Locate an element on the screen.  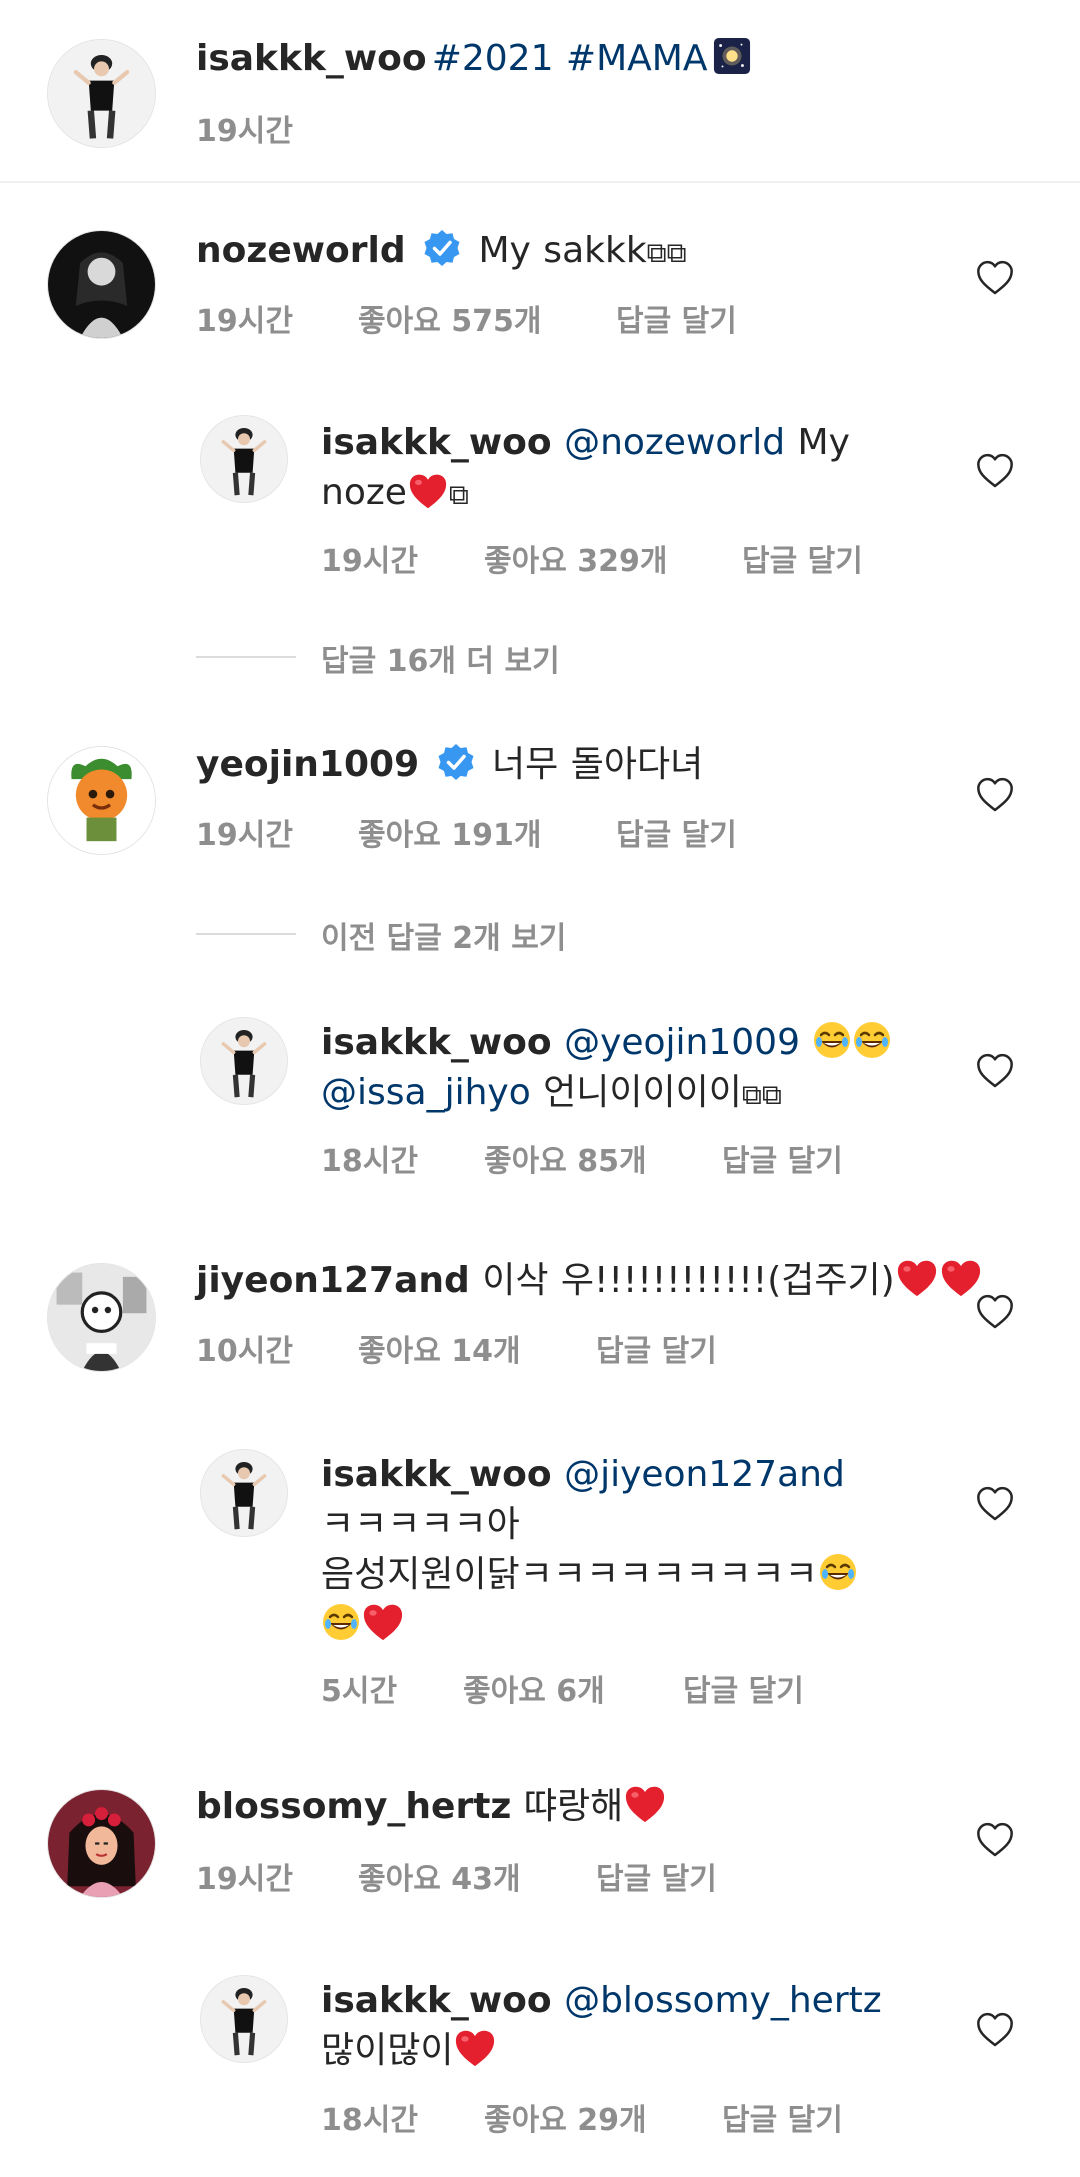
caption-divider is located at coordinates (540, 182).